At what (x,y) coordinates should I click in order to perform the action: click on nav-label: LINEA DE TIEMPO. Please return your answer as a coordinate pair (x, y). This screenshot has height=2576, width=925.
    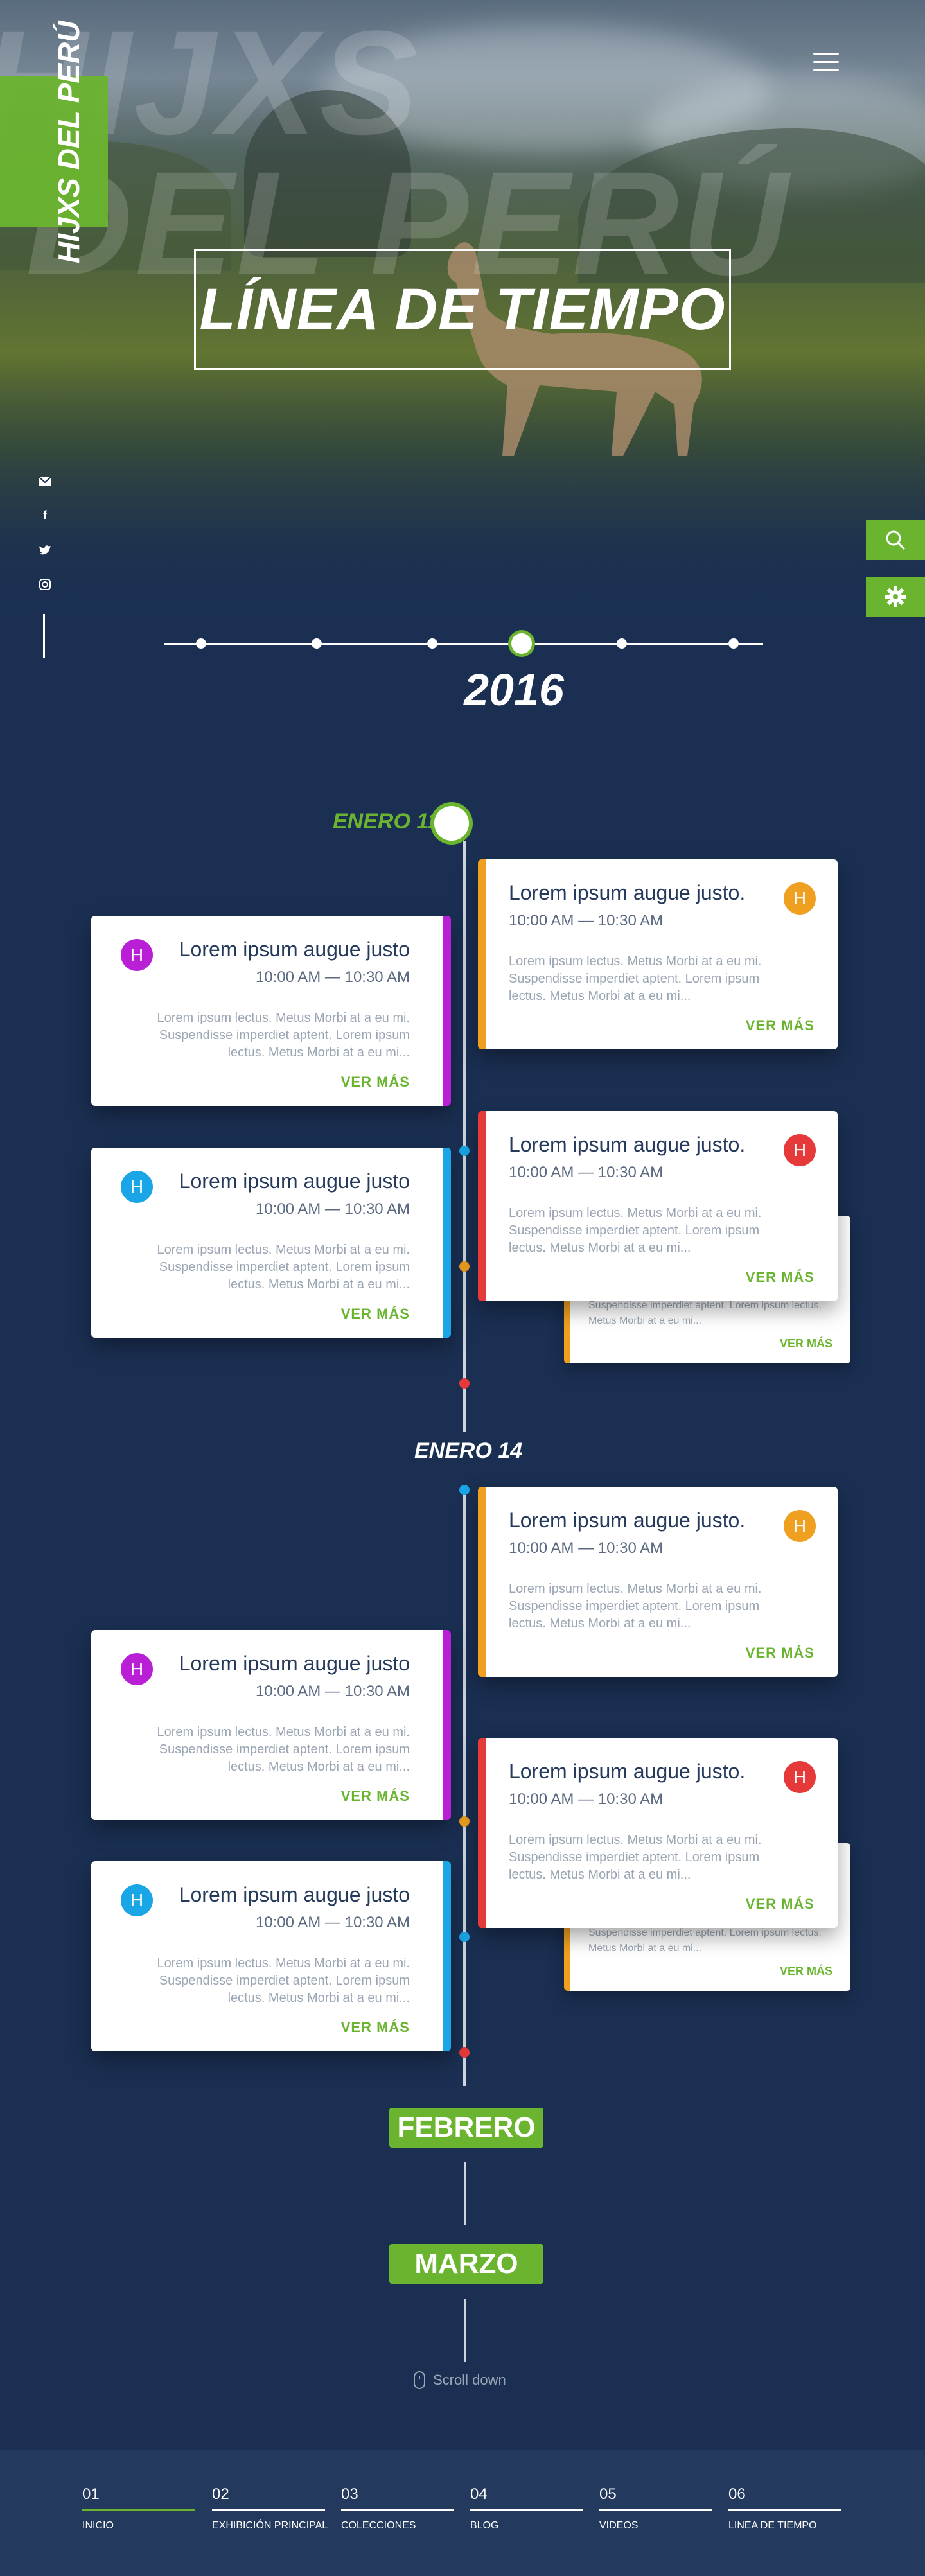
    Looking at the image, I should click on (772, 2525).